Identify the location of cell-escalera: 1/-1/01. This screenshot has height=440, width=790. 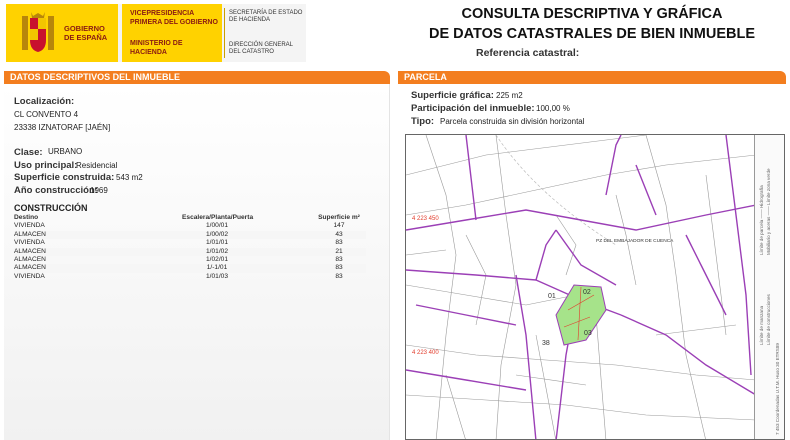
(217, 268).